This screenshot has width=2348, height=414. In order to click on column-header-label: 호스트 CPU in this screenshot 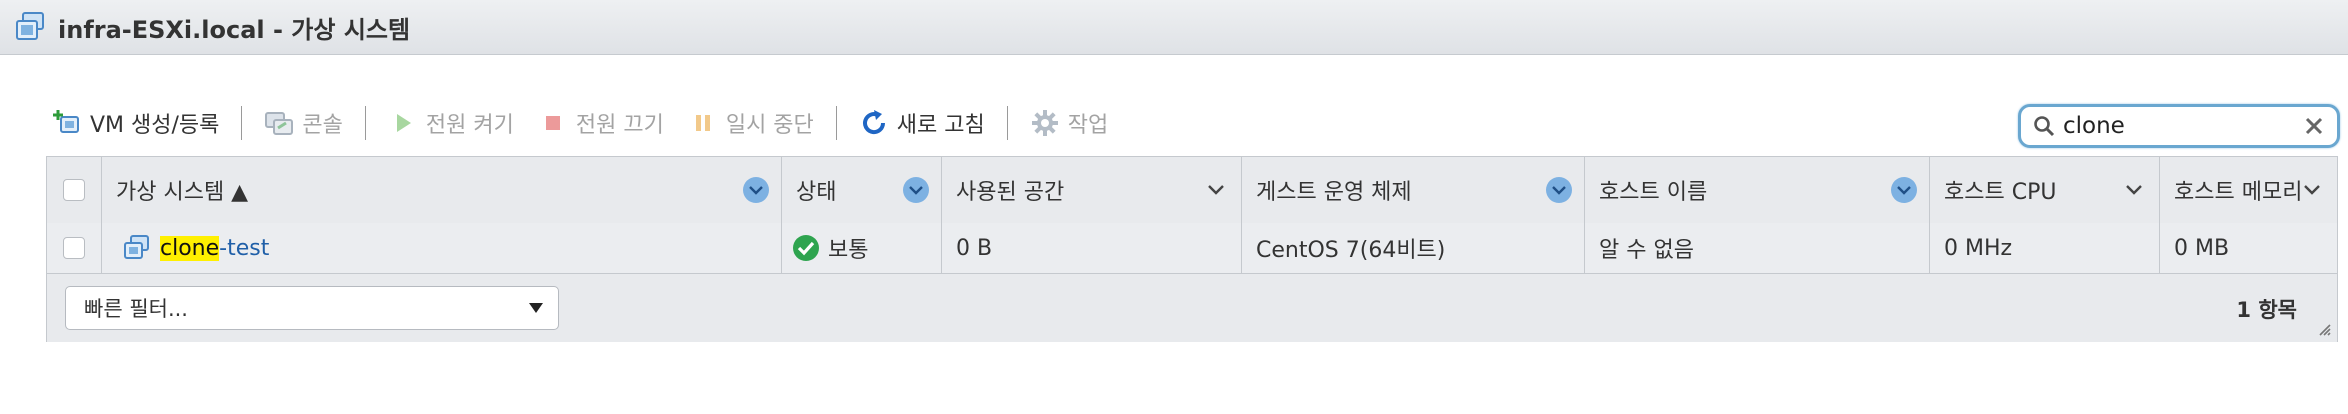, I will do `click(2000, 192)`.